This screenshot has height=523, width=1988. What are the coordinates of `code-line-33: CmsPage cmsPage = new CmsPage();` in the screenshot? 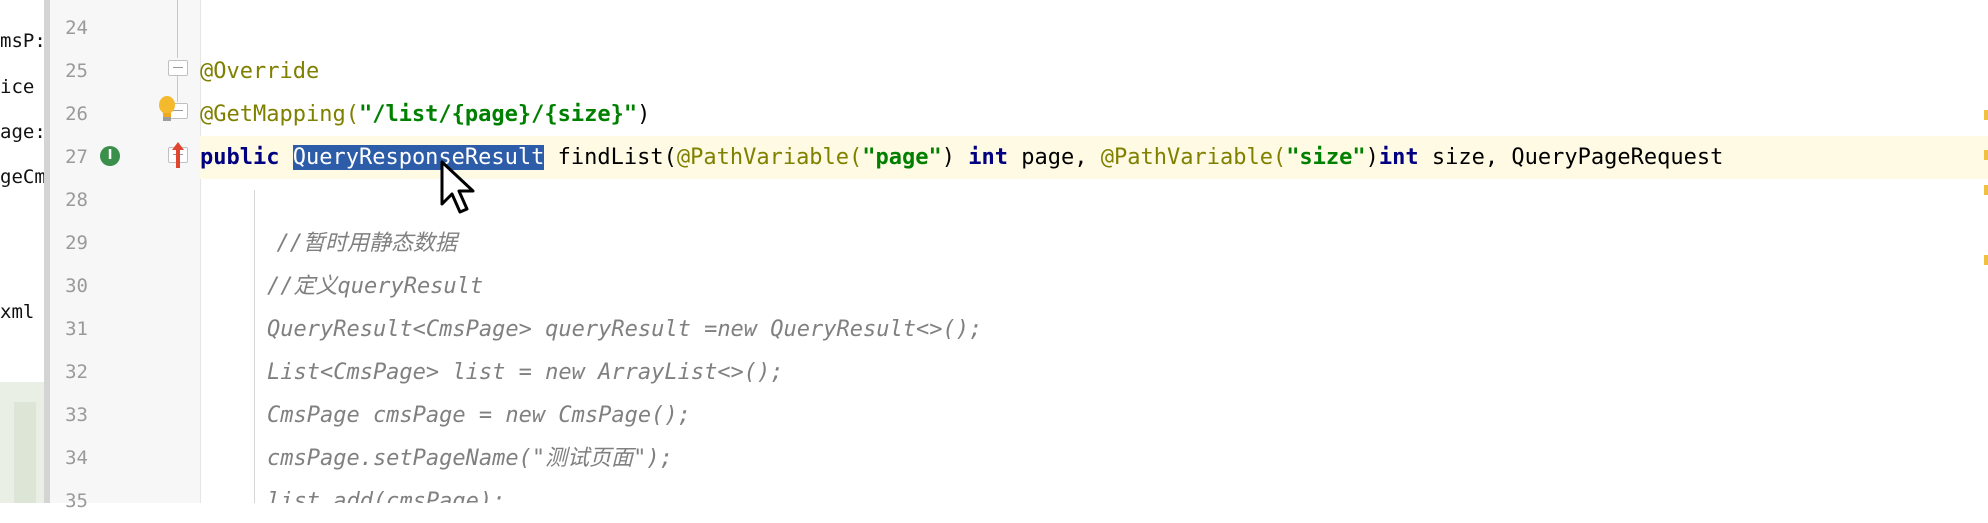 It's located at (452, 415).